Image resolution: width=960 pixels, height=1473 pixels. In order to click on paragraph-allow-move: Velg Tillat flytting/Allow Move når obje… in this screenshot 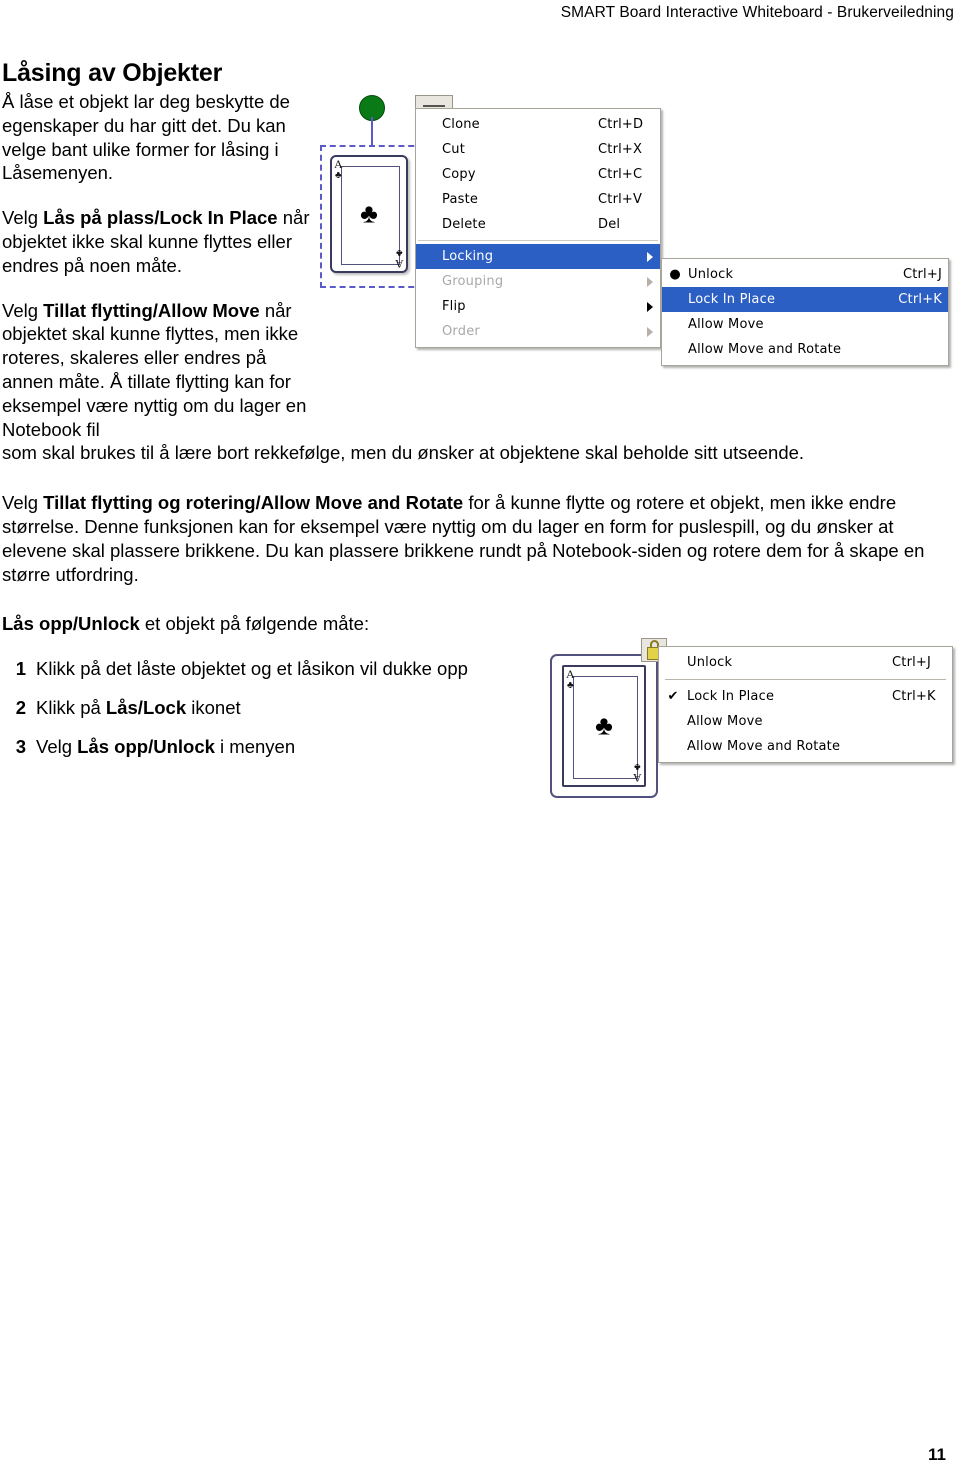, I will do `click(162, 370)`.